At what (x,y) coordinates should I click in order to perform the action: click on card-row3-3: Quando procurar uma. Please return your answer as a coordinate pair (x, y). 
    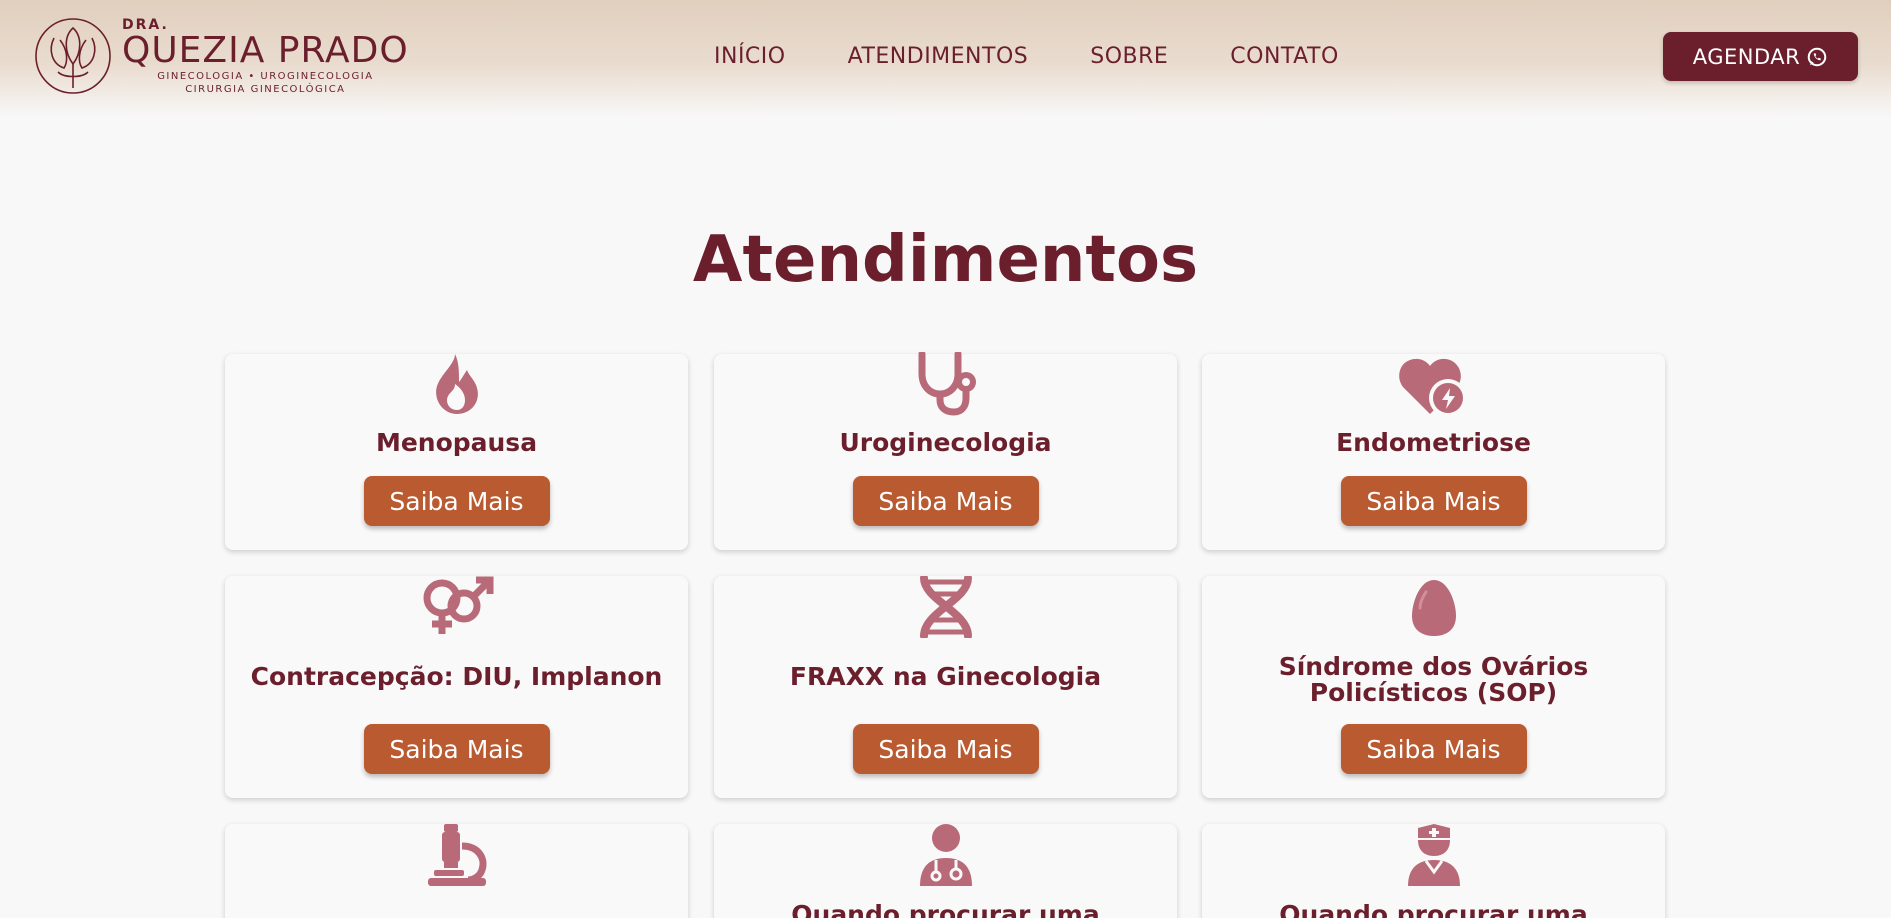
    Looking at the image, I should click on (1433, 871).